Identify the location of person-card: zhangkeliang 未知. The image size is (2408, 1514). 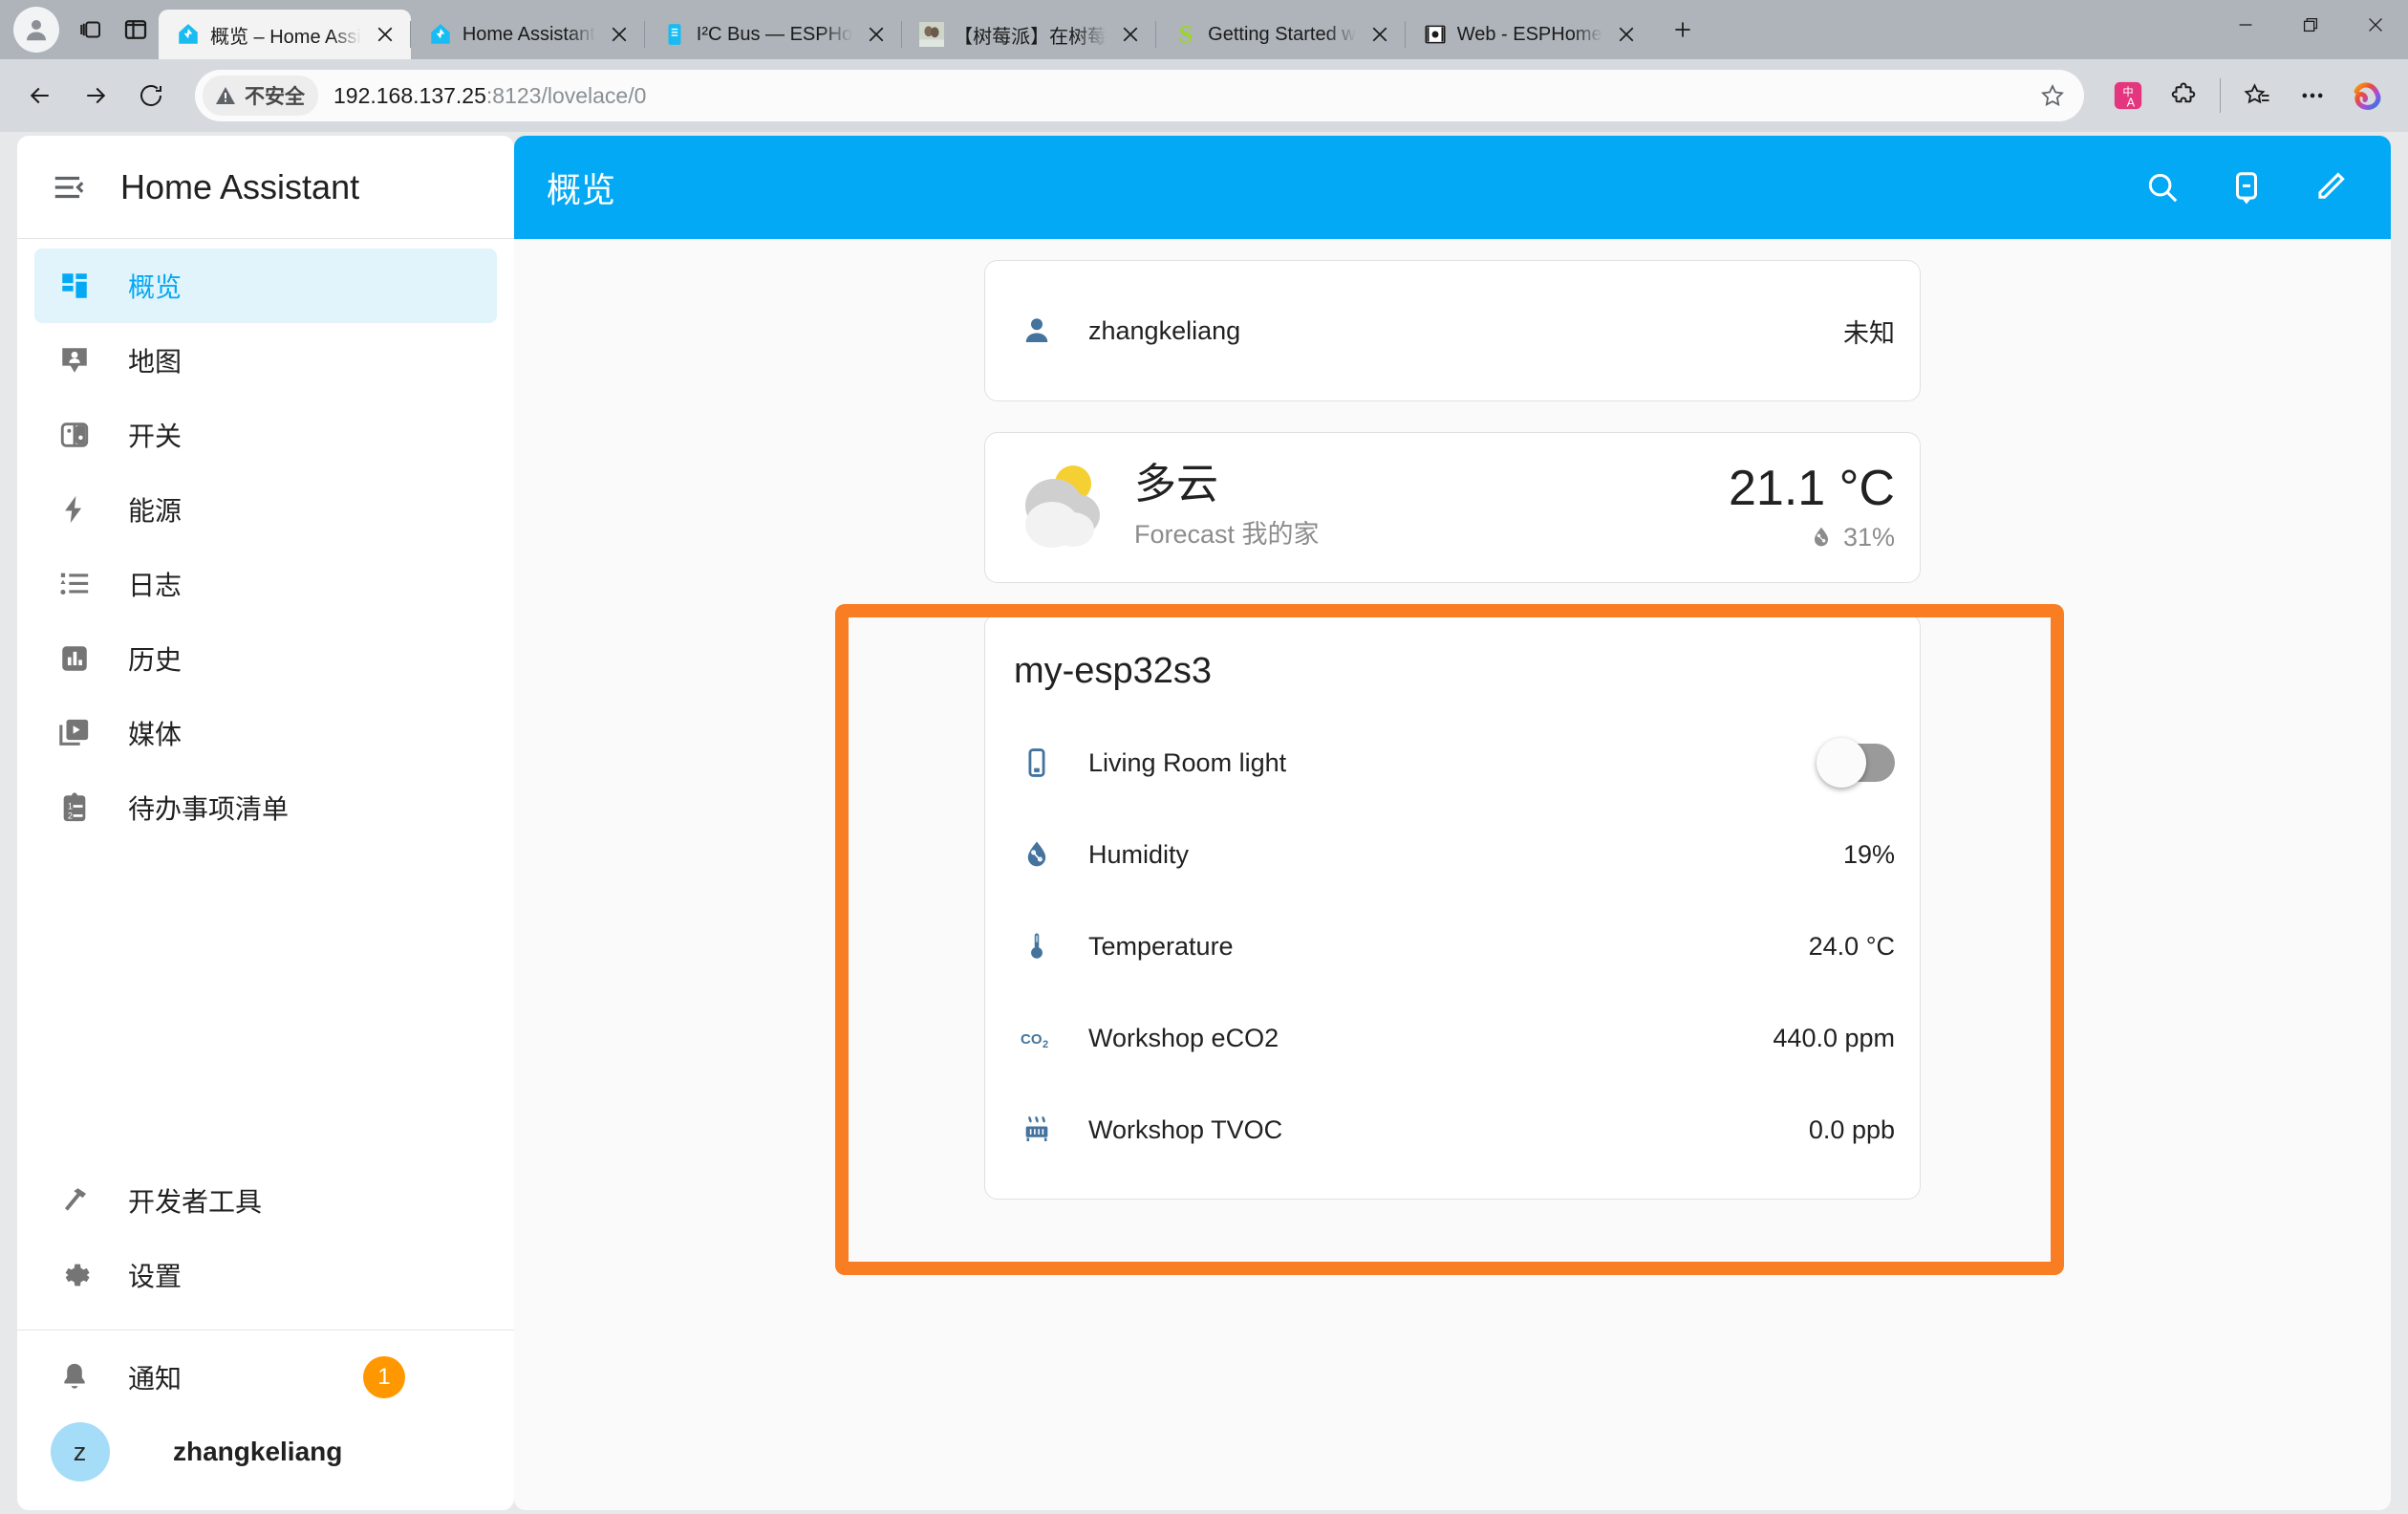
(1453, 330).